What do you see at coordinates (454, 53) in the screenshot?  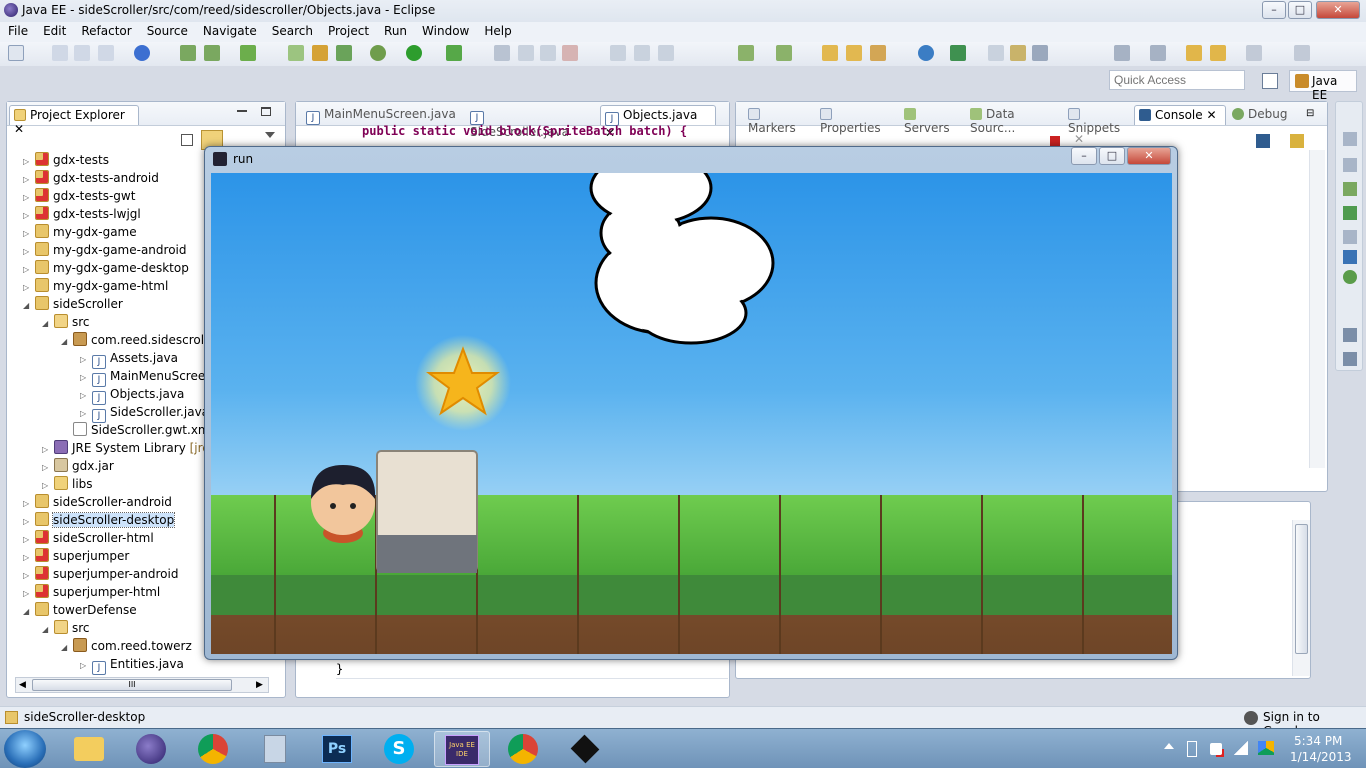 I see `run-external-icon` at bounding box center [454, 53].